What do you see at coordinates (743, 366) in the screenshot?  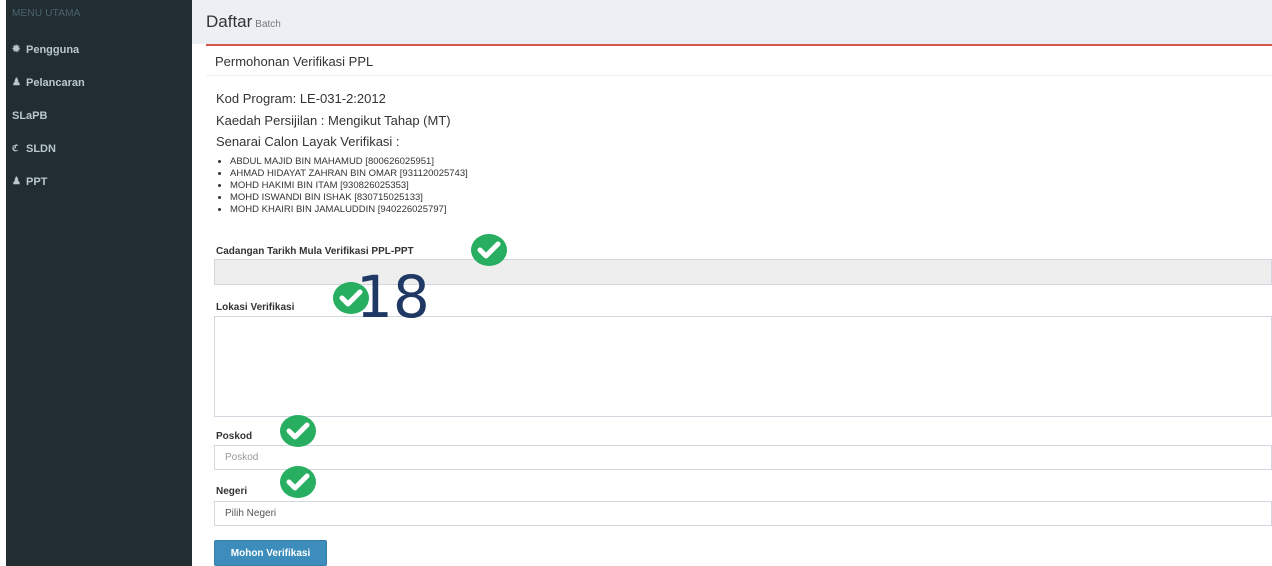 I see `lokasi-textarea` at bounding box center [743, 366].